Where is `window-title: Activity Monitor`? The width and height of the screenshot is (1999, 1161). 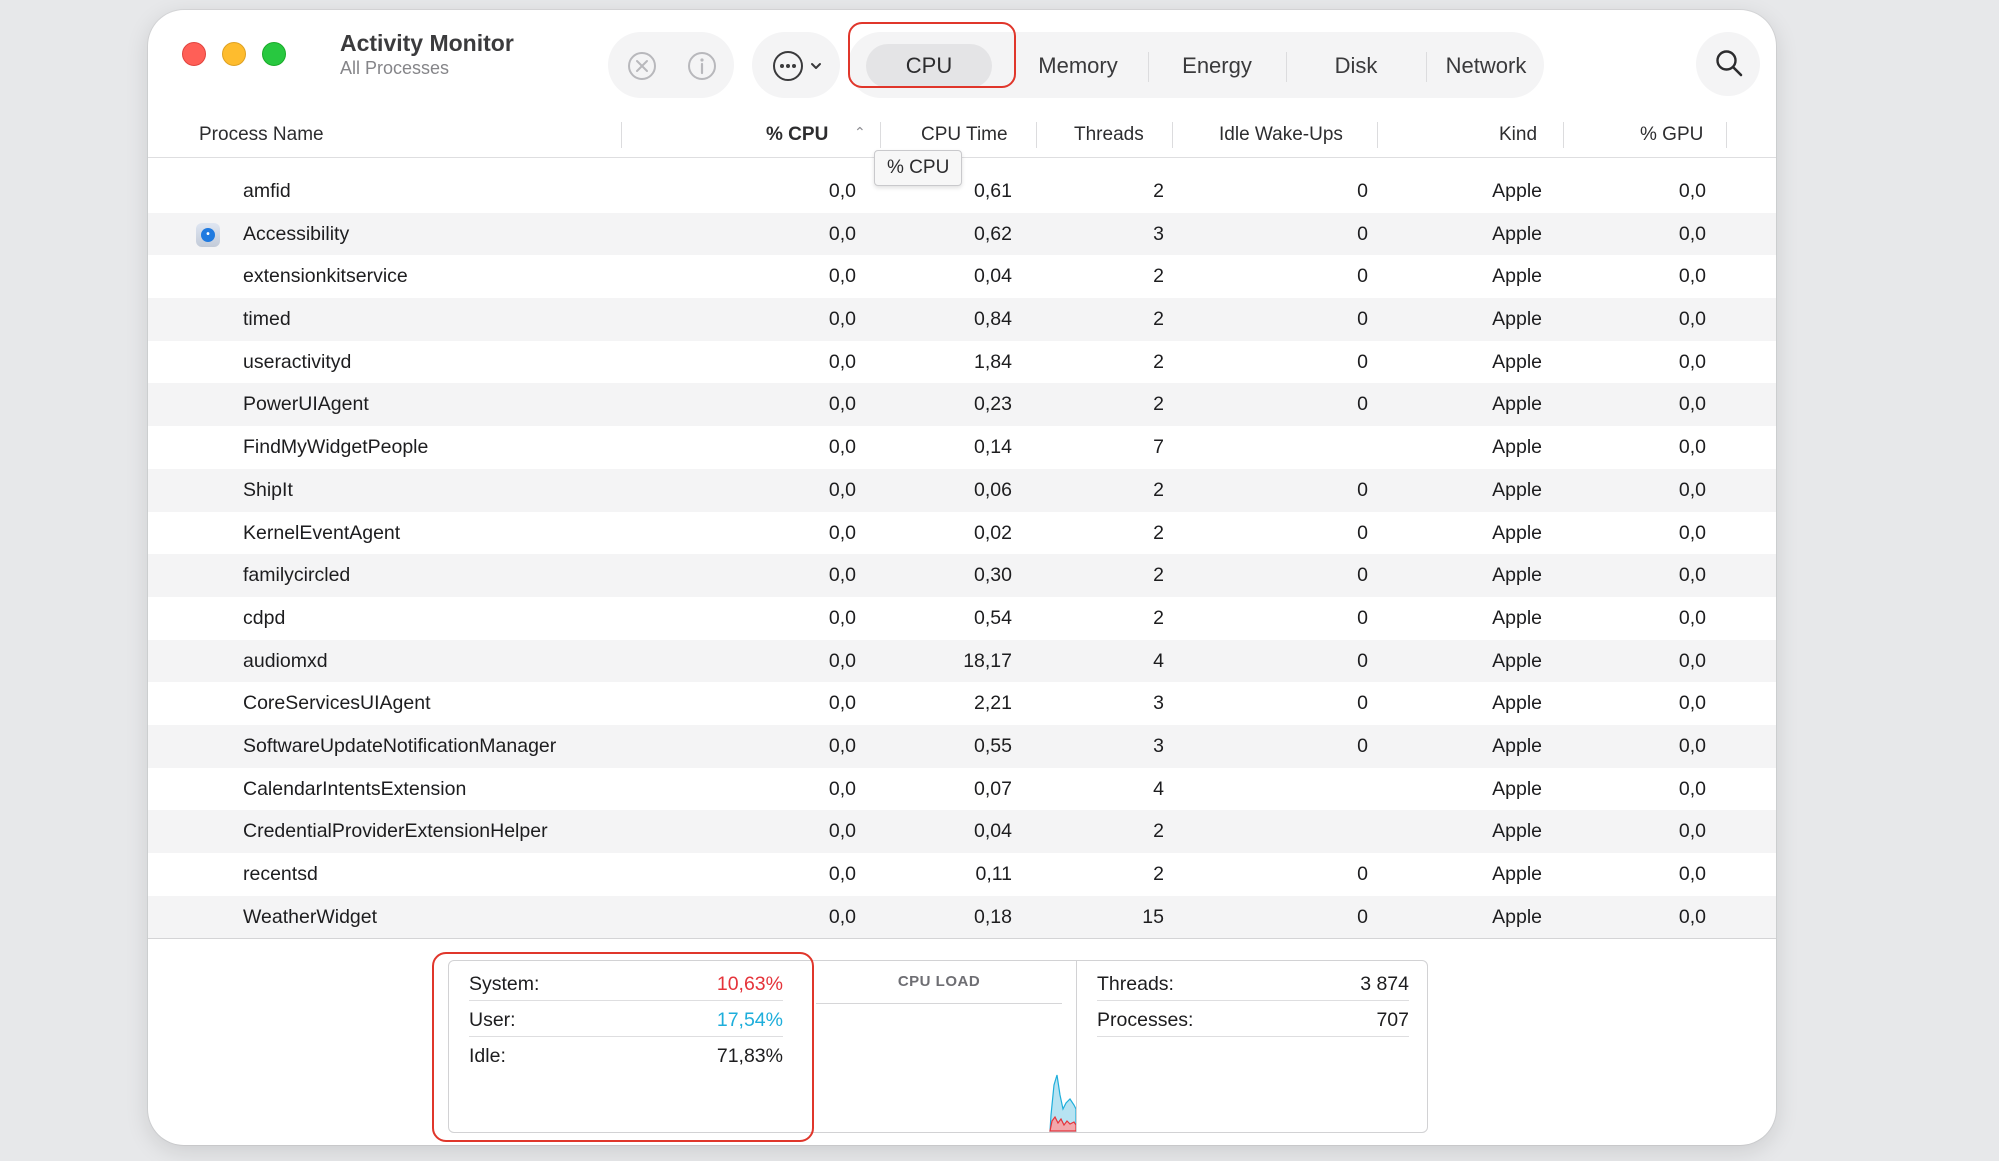
window-title: Activity Monitor is located at coordinates (427, 43).